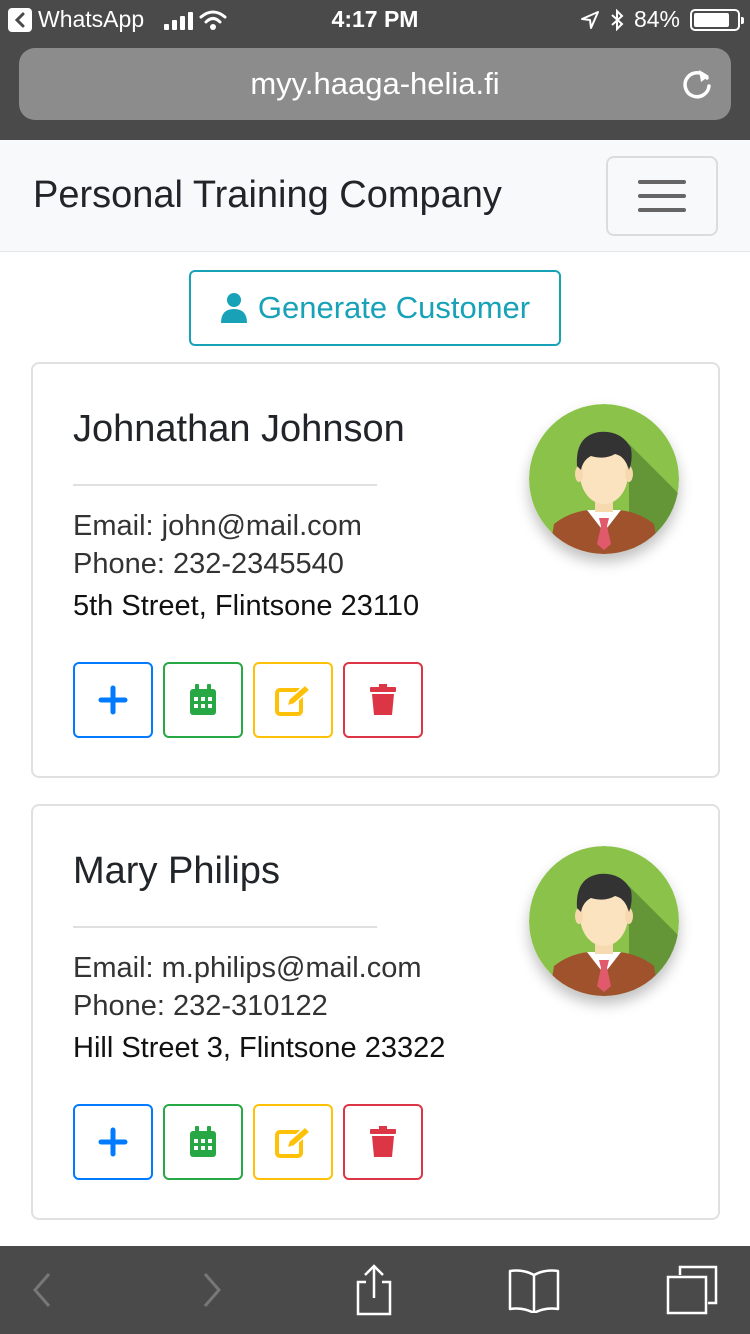 This screenshot has height=1334, width=750. What do you see at coordinates (217, 526) in the screenshot?
I see `customer-email: Email: john@mail.com` at bounding box center [217, 526].